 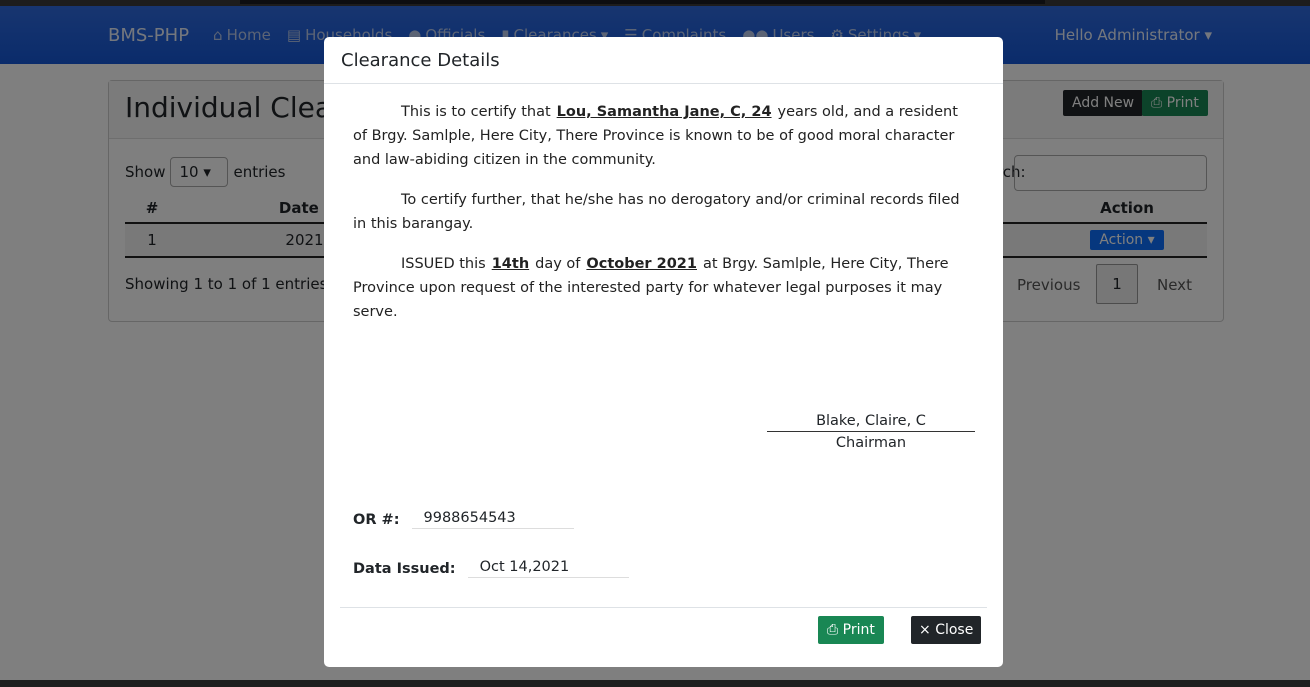 What do you see at coordinates (641, 264) in the screenshot?
I see `issue-month: October 2021` at bounding box center [641, 264].